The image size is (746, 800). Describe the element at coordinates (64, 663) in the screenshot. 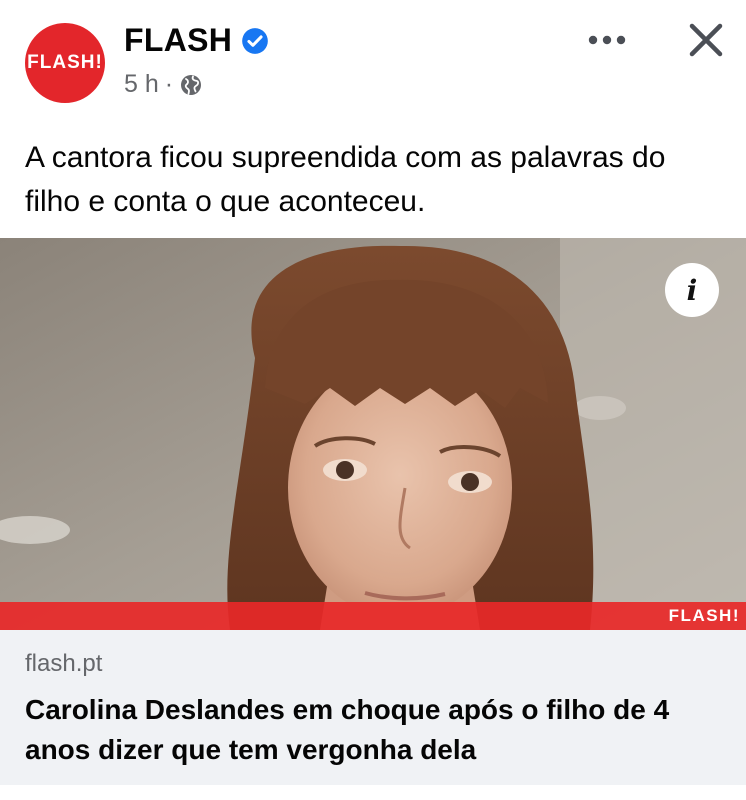

I see `link-domain: flash.pt` at that location.